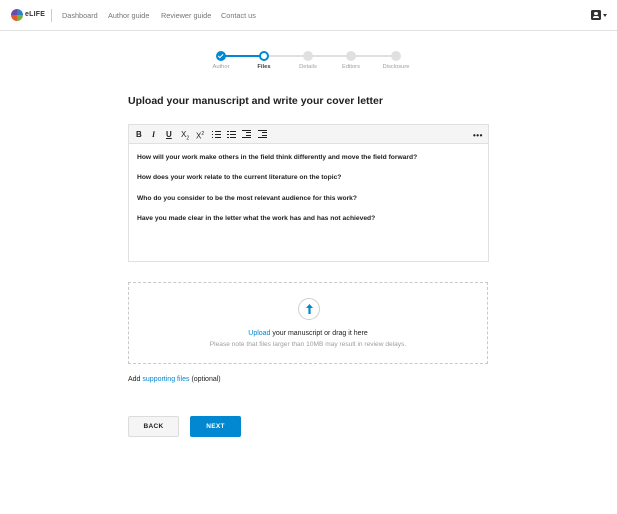 This screenshot has width=617, height=514. I want to click on step-connector-pending, so click(330, 56).